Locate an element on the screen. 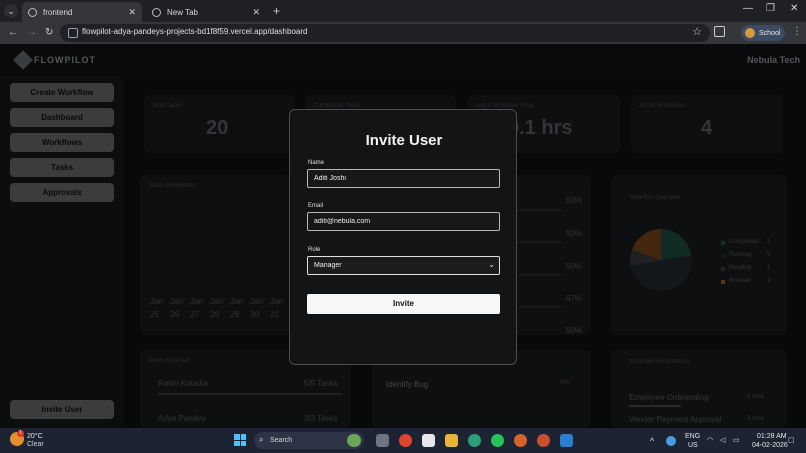 Image resolution: width=806 pixels, height=453 pixels. tab-new-tab: New Tab ✕ is located at coordinates (206, 12).